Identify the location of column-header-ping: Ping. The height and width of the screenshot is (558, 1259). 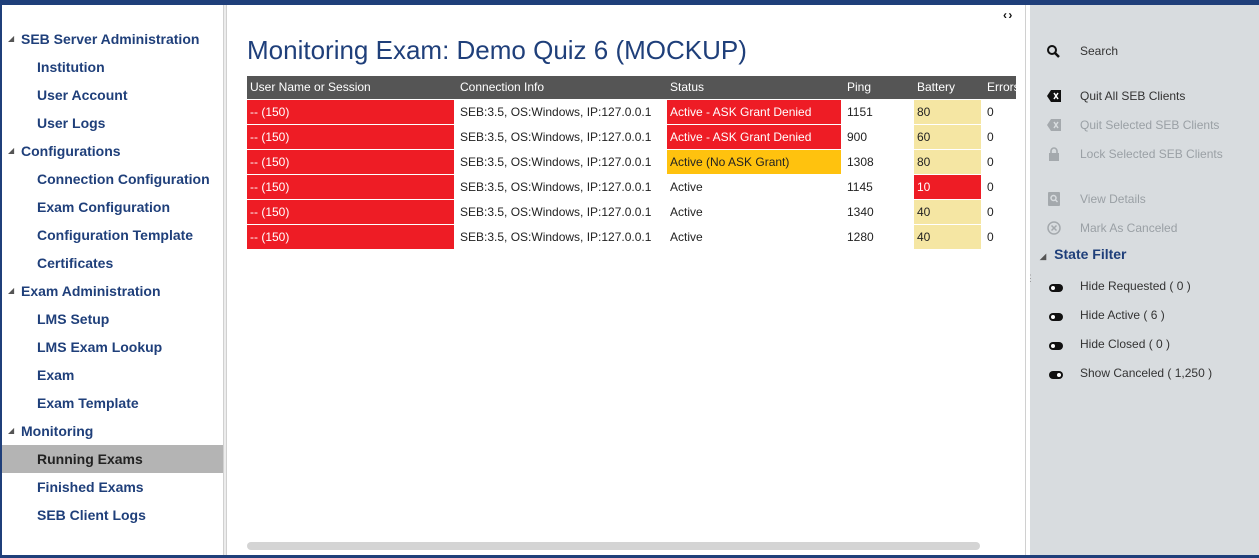
(877, 87).